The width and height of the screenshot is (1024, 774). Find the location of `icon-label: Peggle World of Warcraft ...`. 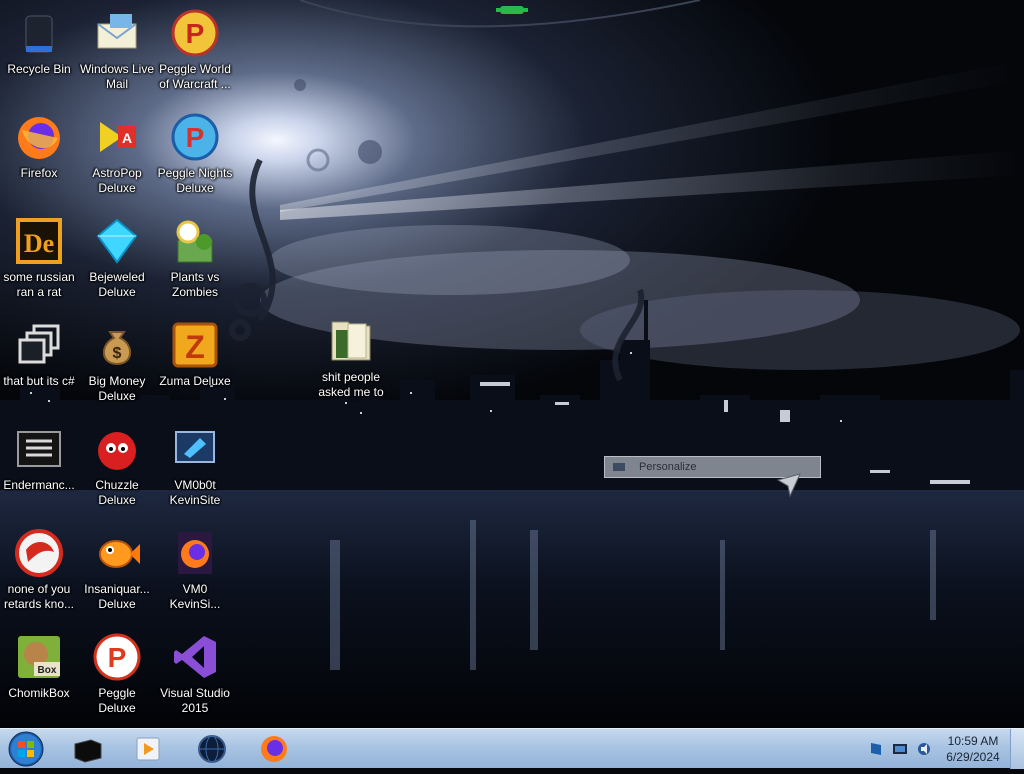

icon-label: Peggle World of Warcraft ... is located at coordinates (195, 76).